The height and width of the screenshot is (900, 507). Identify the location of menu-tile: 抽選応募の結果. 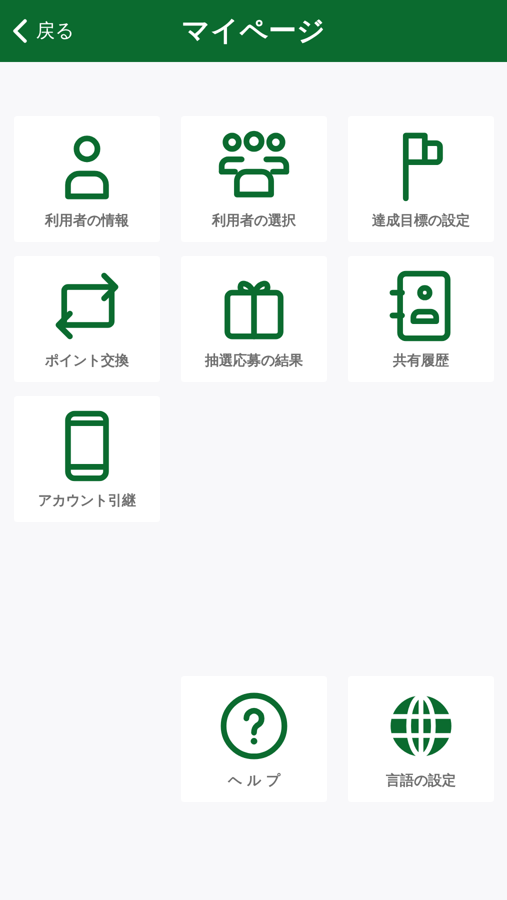
(254, 319).